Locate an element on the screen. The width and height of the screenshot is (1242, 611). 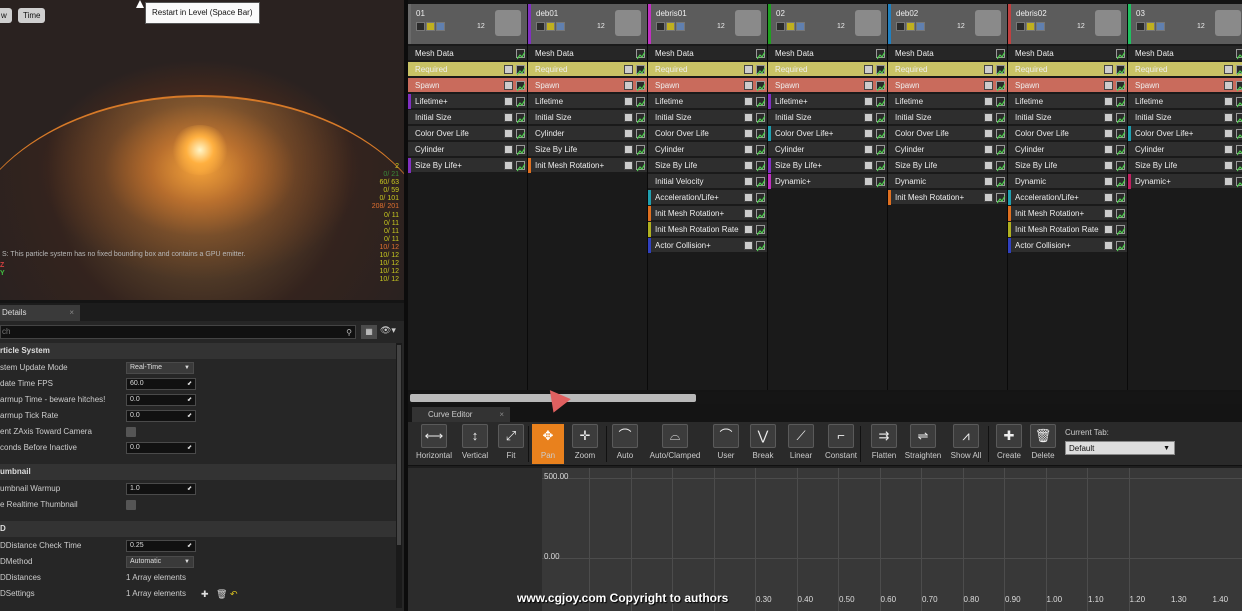
module-row: Initial Size is located at coordinates (827, 117).